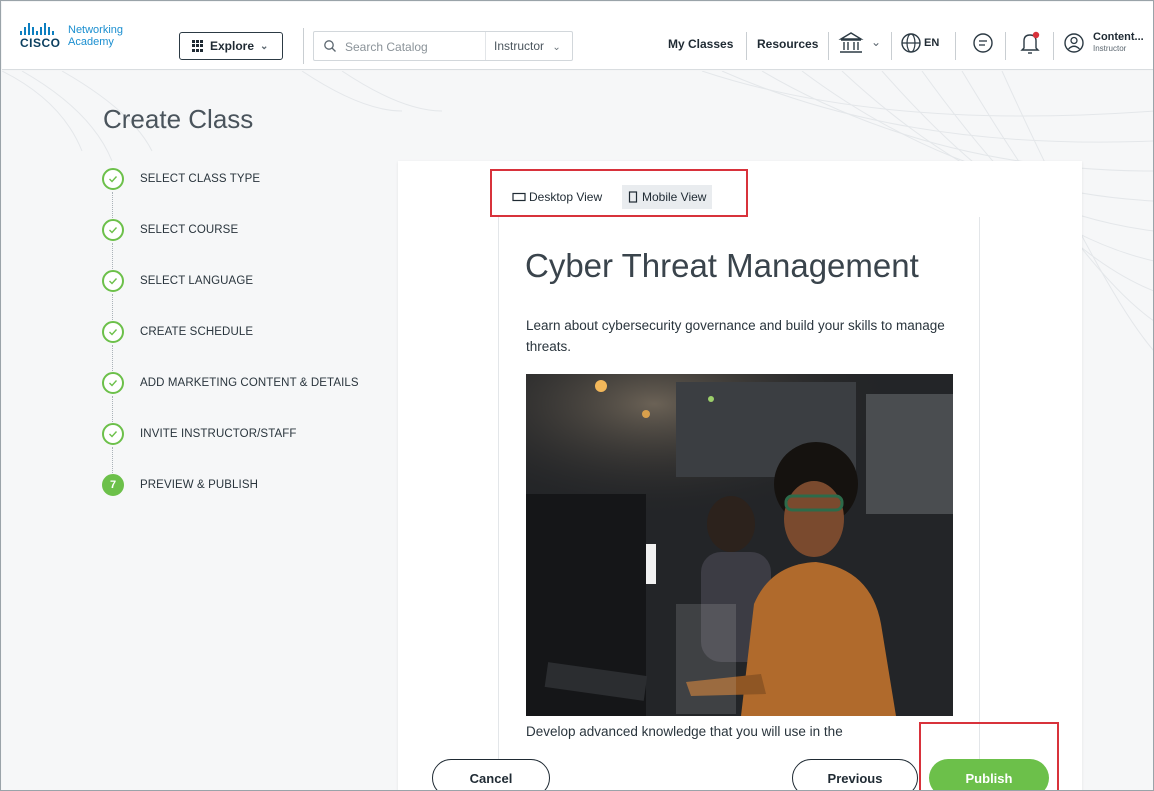  I want to click on logo-line1: Networking, so click(96, 30).